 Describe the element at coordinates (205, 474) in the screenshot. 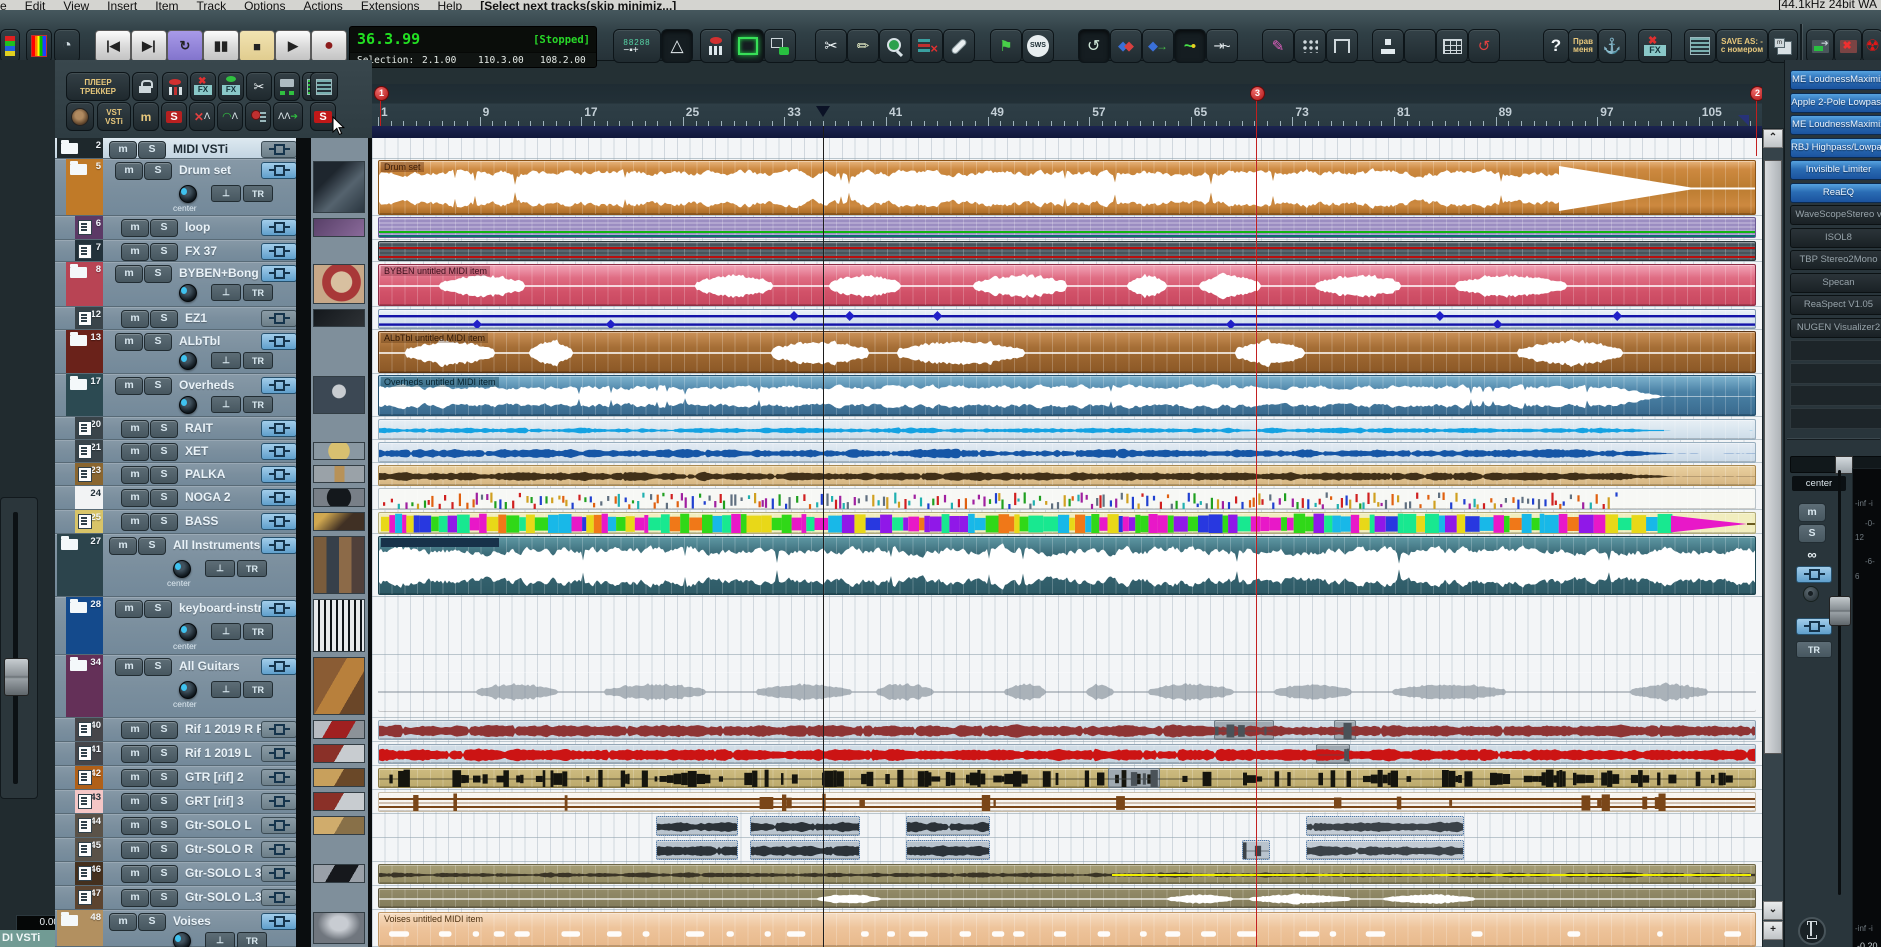

I see `track-name: PALKA` at that location.